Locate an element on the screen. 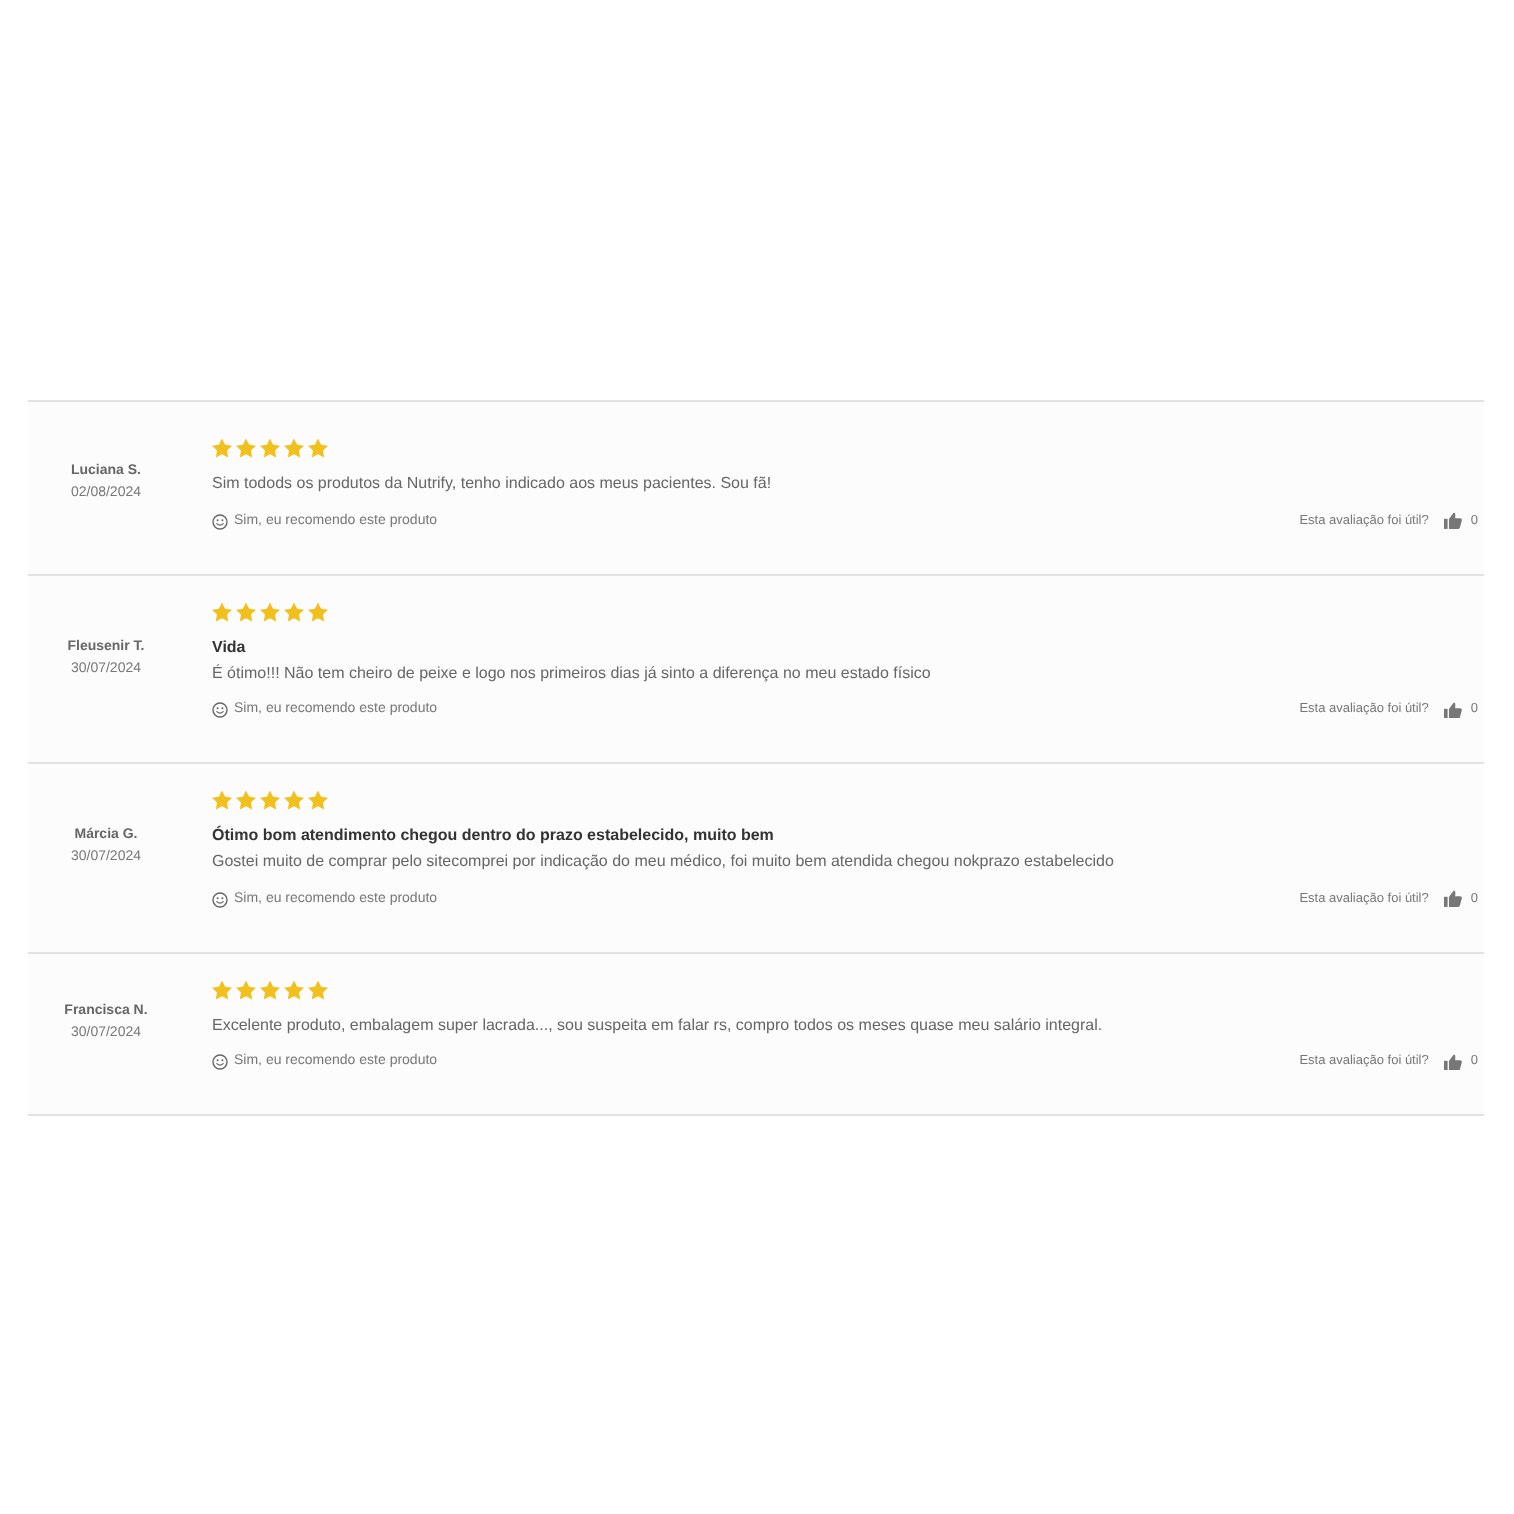 This screenshot has width=1514, height=1514. review-text: Sim todods os produtos da Nutrify, tenho indicado aos meus pacientes. Sou fã! is located at coordinates (493, 484).